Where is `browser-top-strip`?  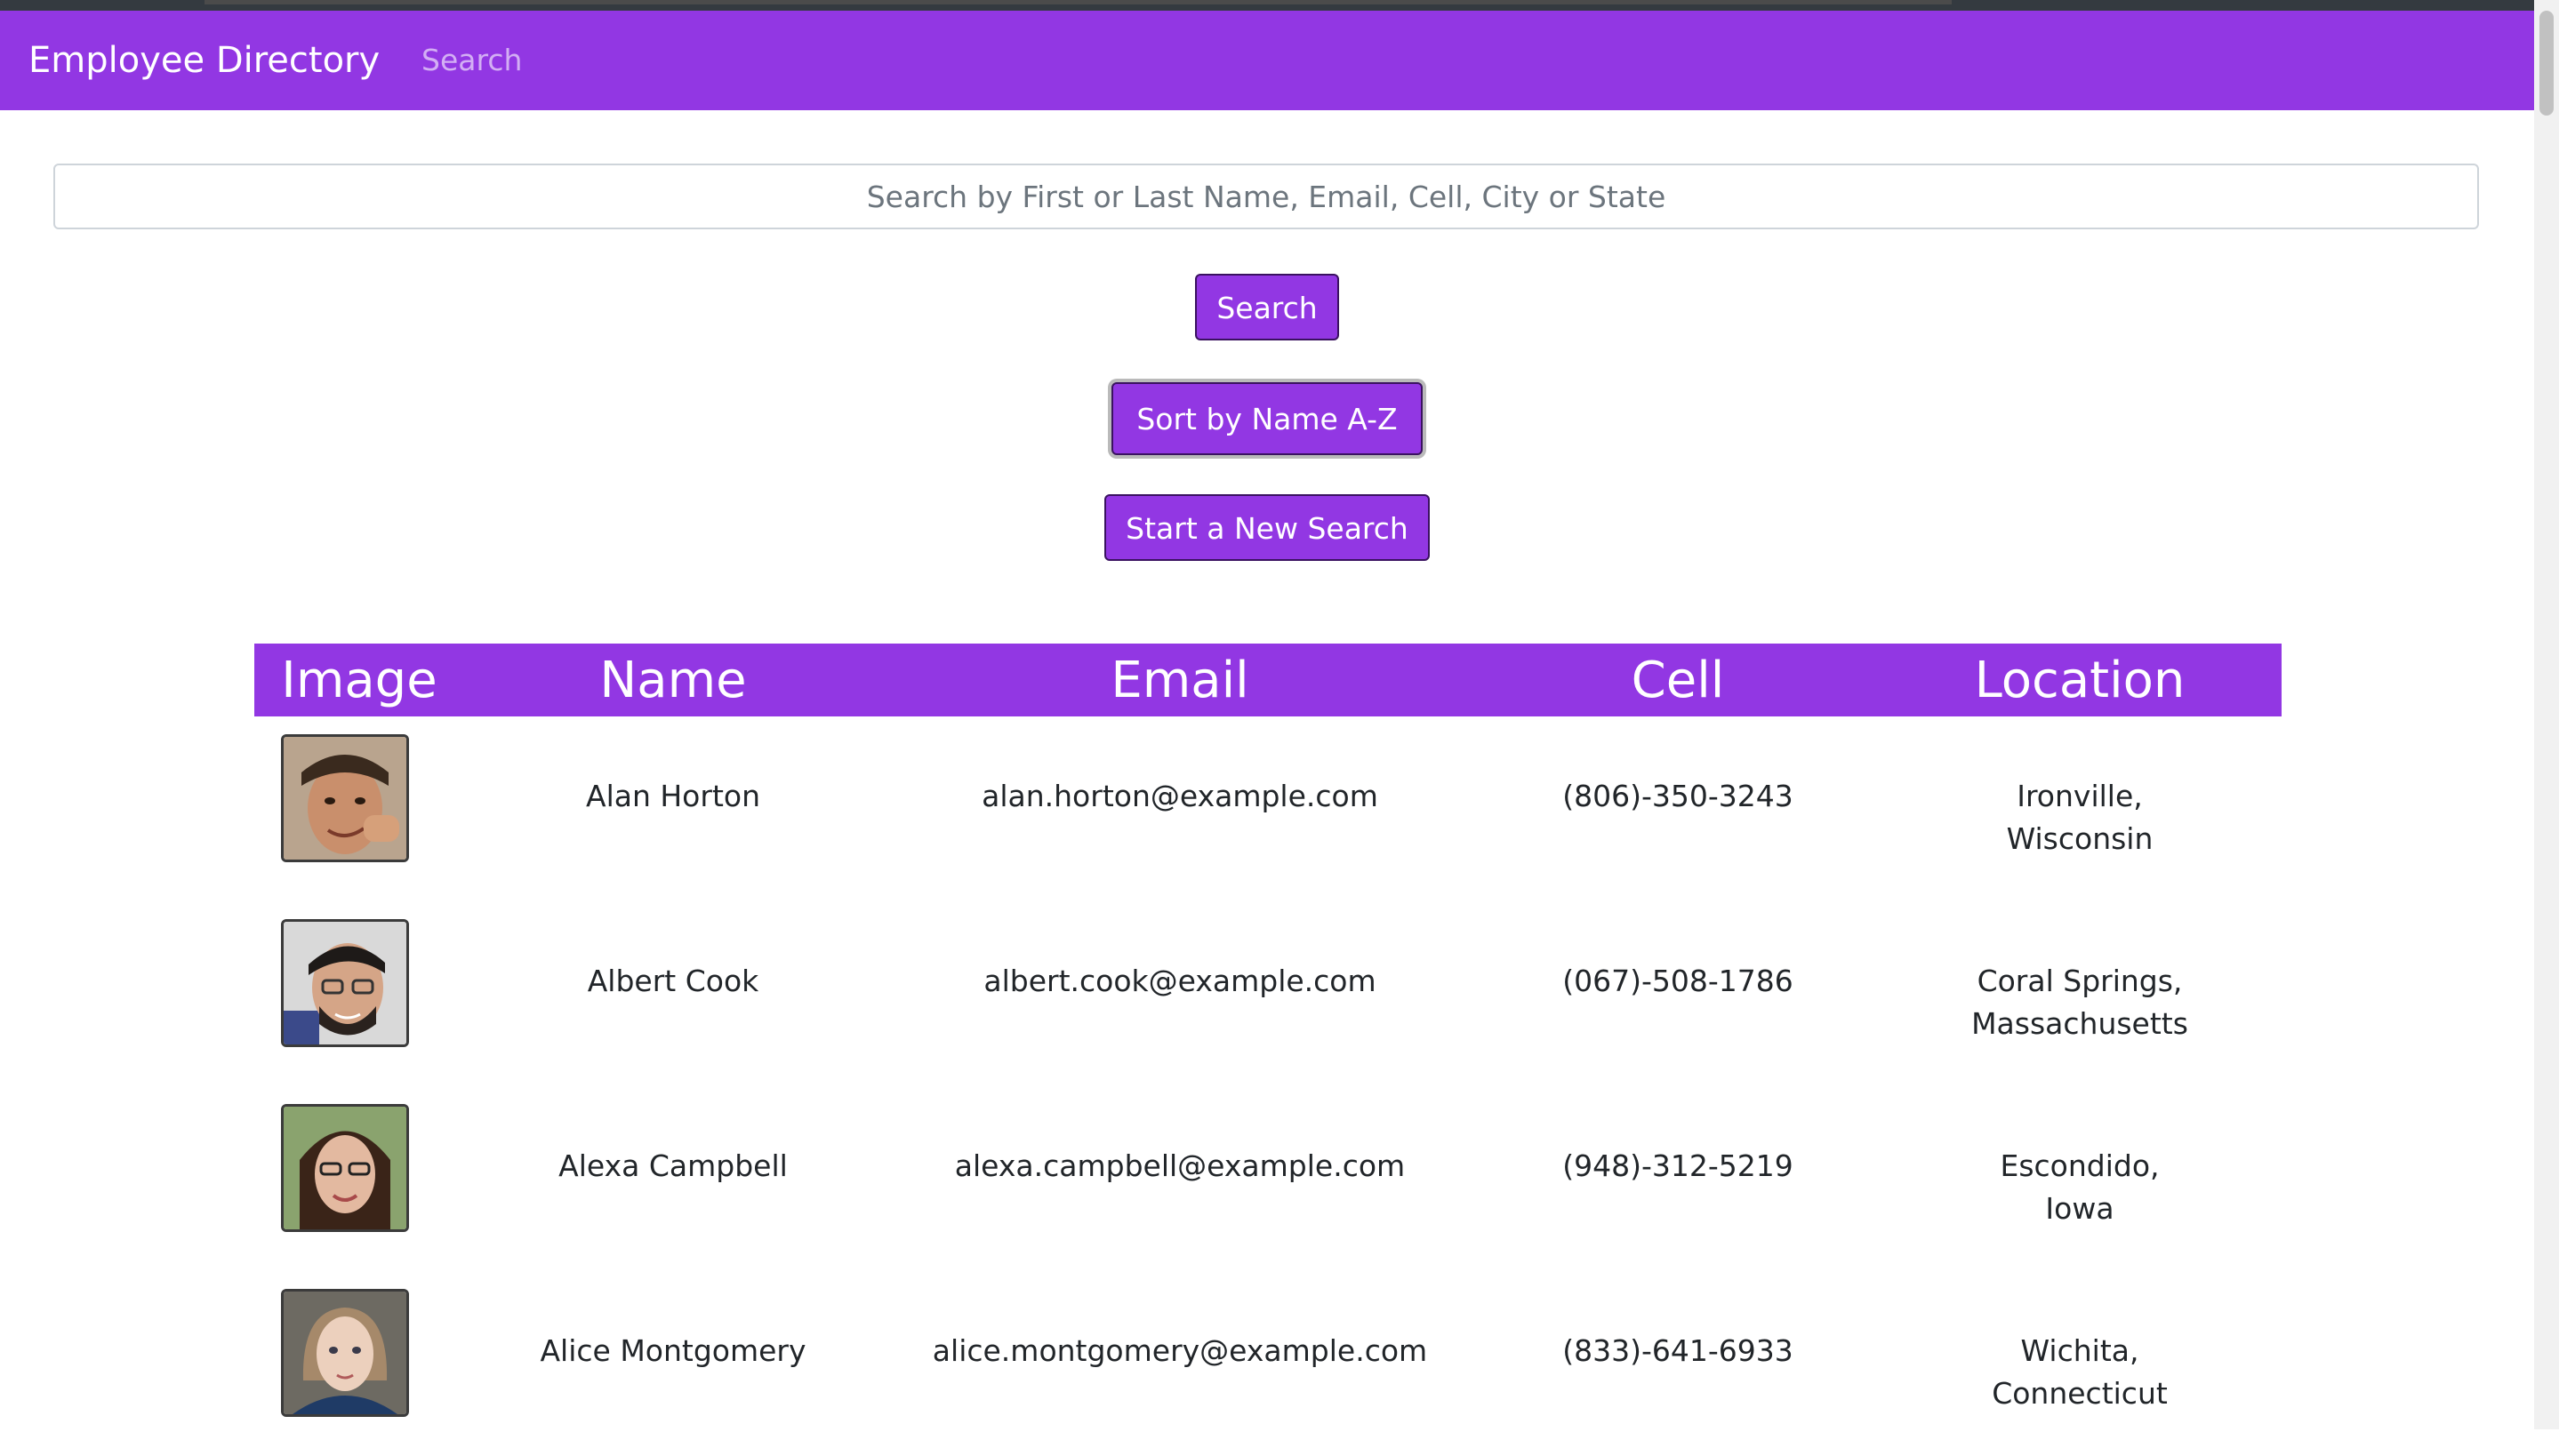
browser-top-strip is located at coordinates (1267, 5).